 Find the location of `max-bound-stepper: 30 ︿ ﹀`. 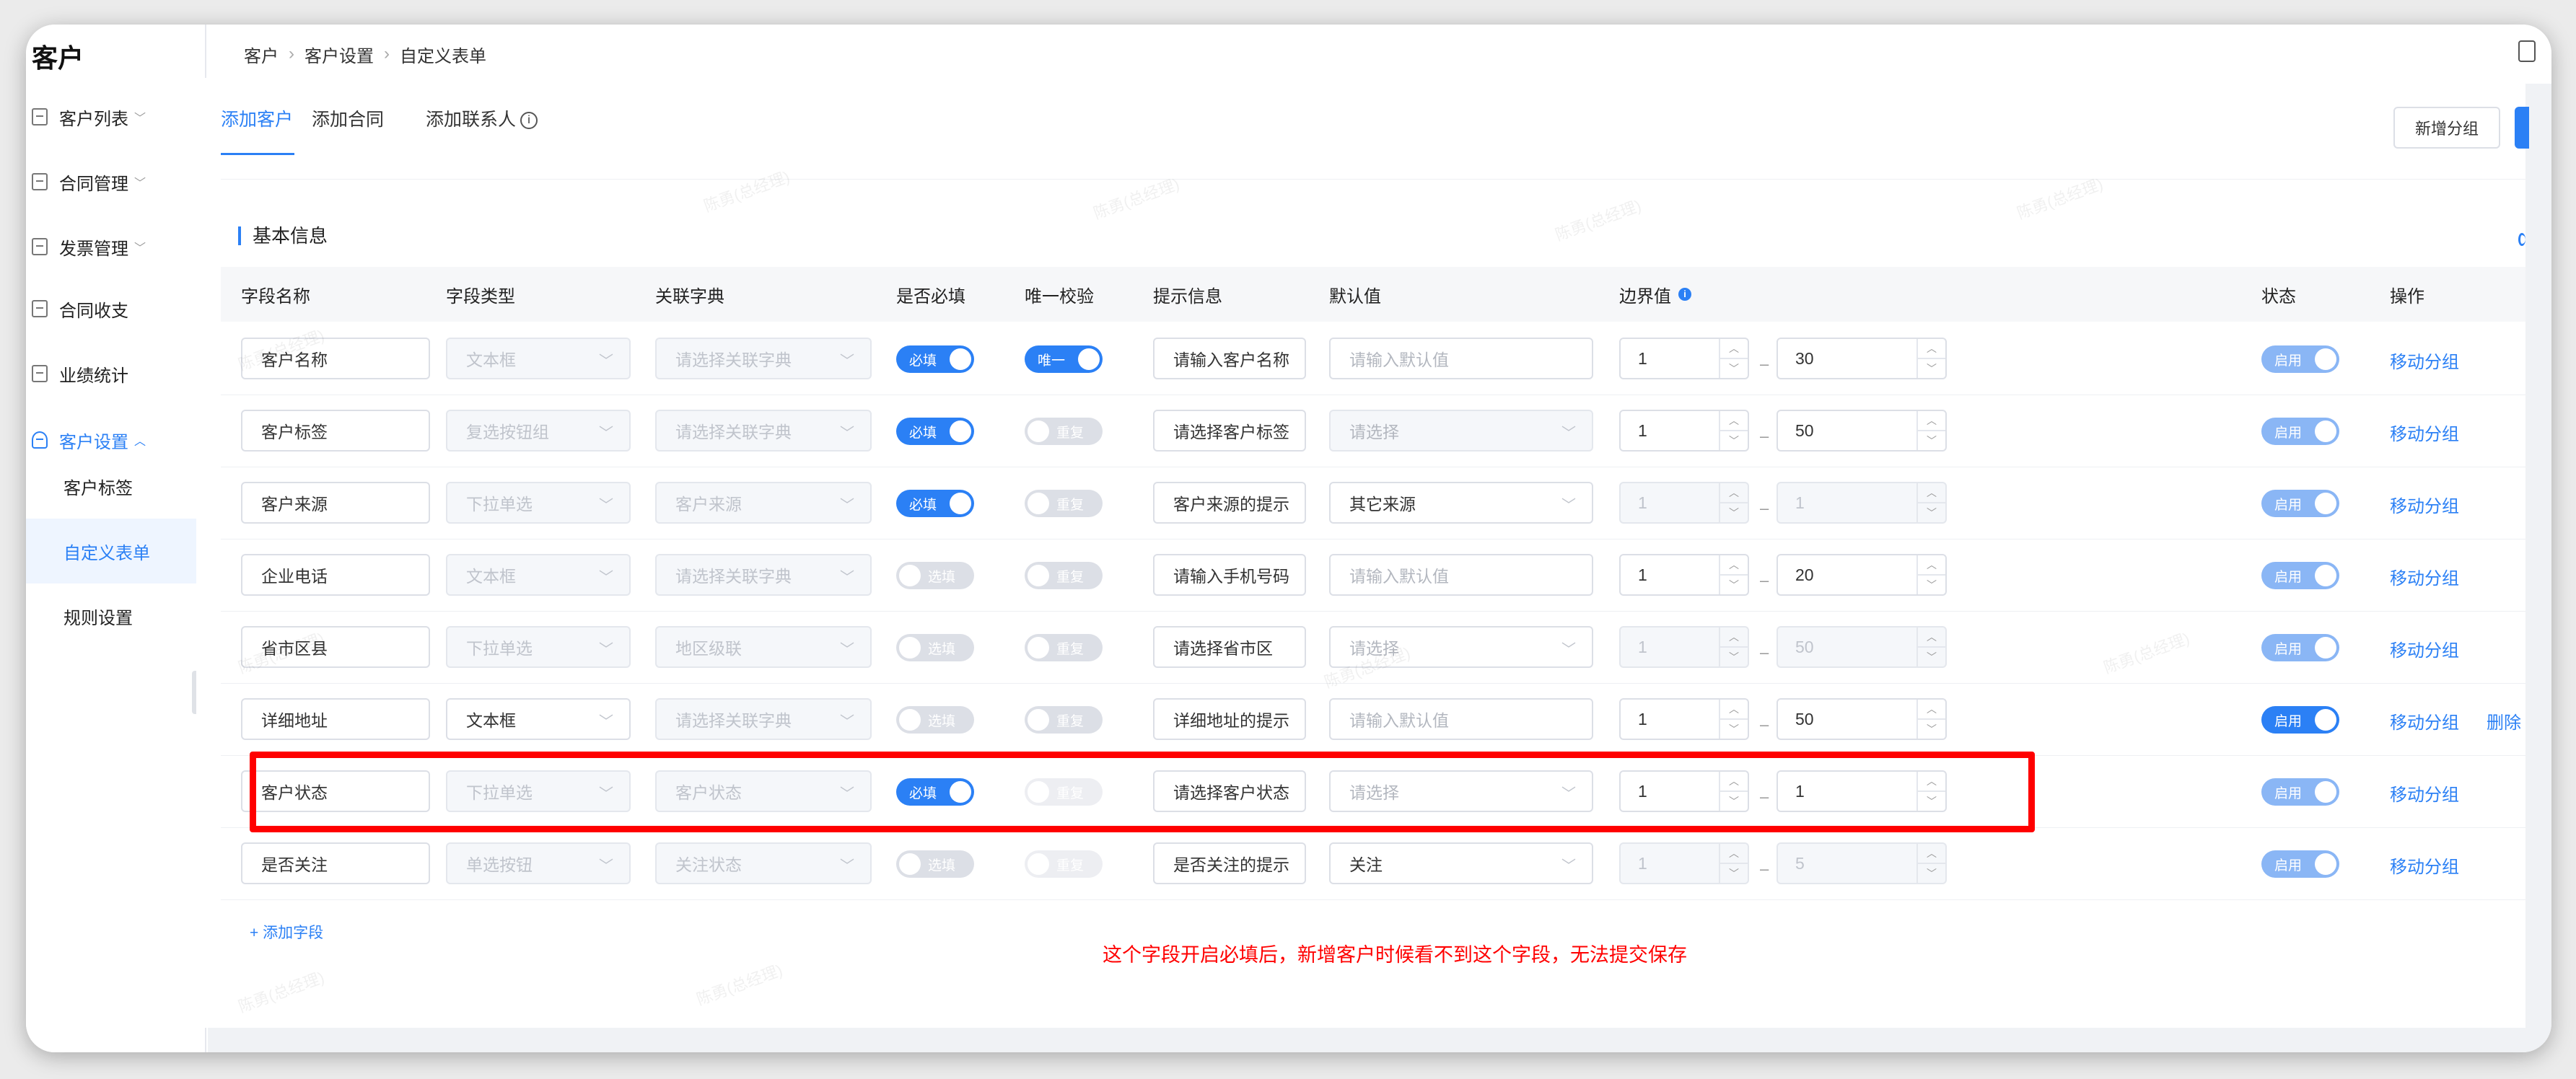

max-bound-stepper: 30 ︿ ﹀ is located at coordinates (1862, 359).